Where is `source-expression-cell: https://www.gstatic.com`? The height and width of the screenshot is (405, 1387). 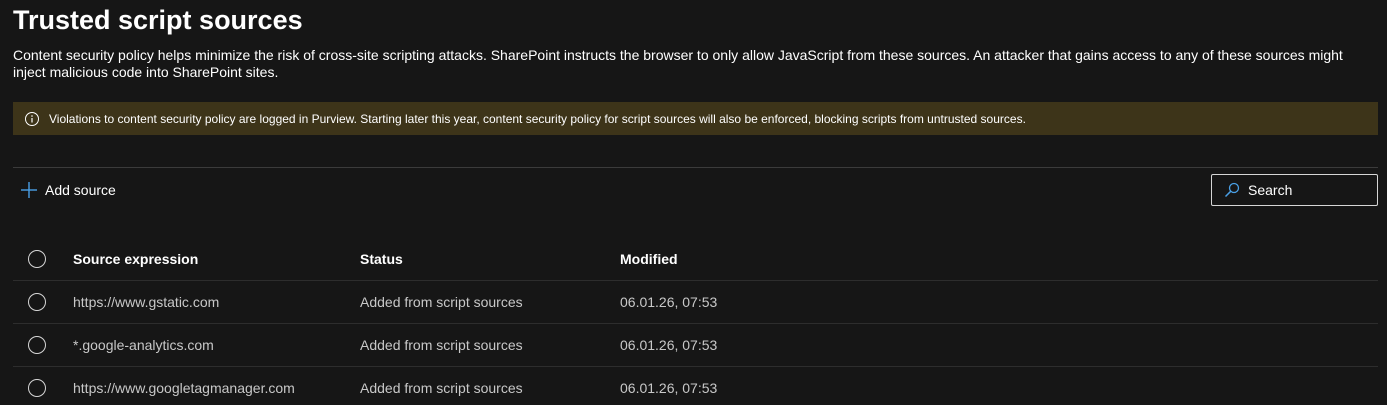
source-expression-cell: https://www.gstatic.com is located at coordinates (146, 302).